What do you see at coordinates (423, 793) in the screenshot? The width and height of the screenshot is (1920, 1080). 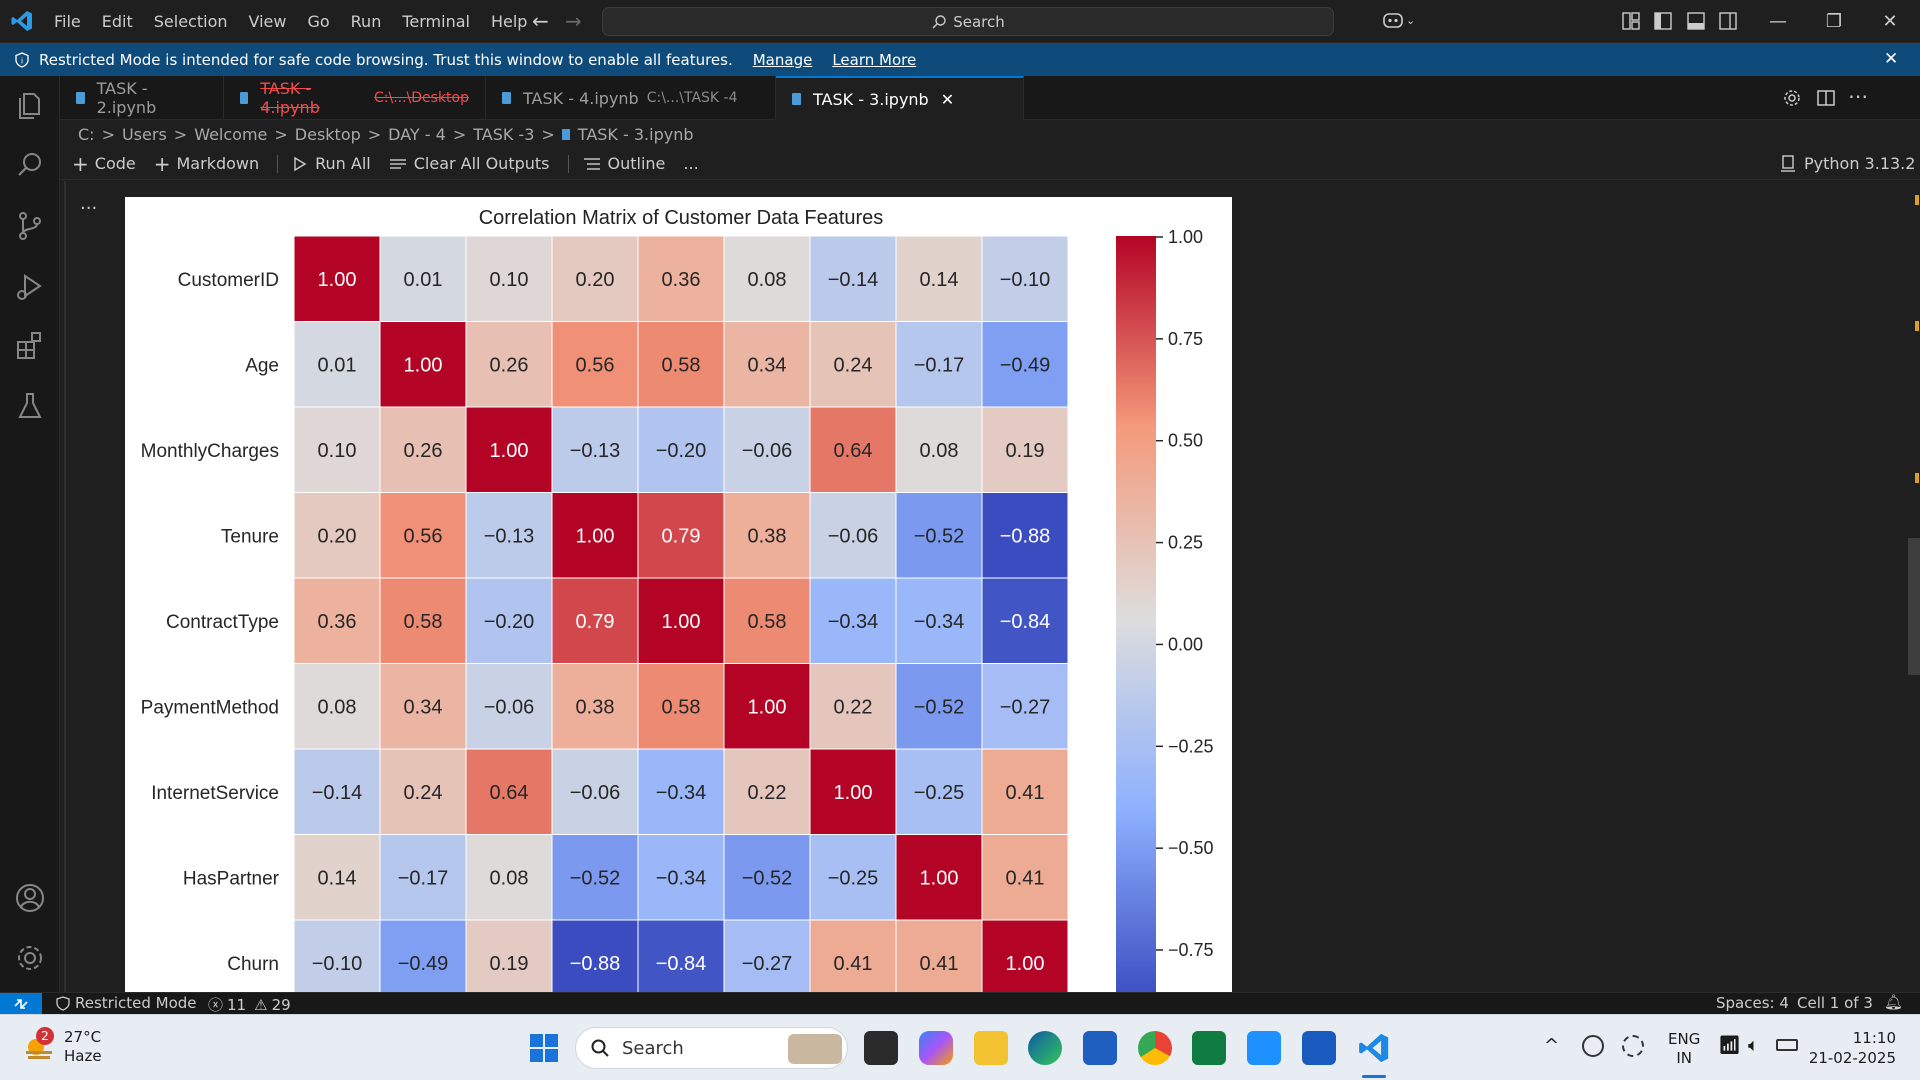 I see `cell-value-label: 0.24` at bounding box center [423, 793].